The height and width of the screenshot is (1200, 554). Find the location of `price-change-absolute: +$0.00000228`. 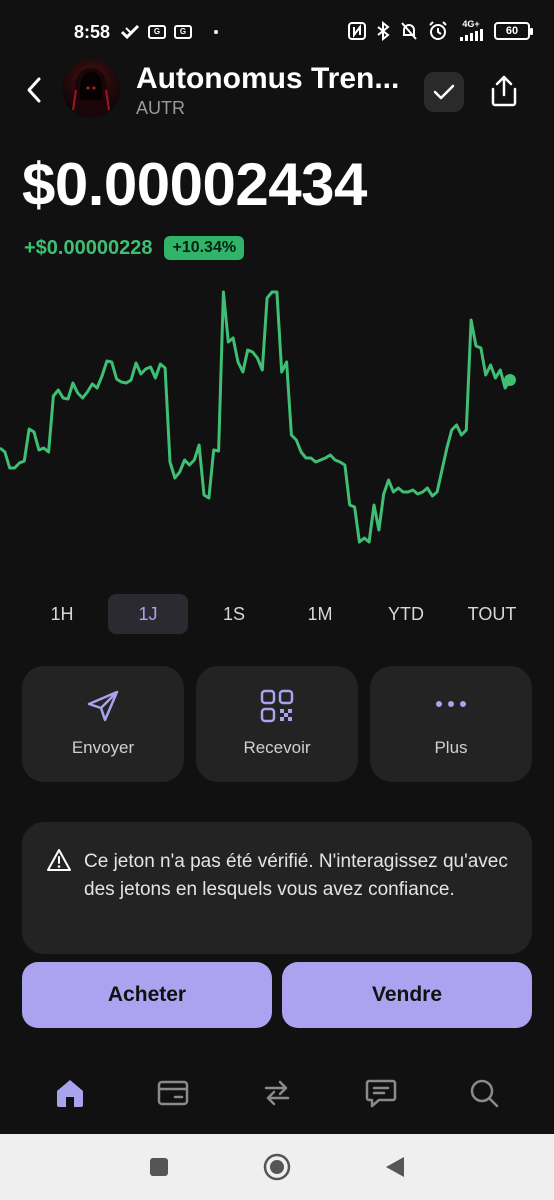

price-change-absolute: +$0.00000228 is located at coordinates (88, 247).